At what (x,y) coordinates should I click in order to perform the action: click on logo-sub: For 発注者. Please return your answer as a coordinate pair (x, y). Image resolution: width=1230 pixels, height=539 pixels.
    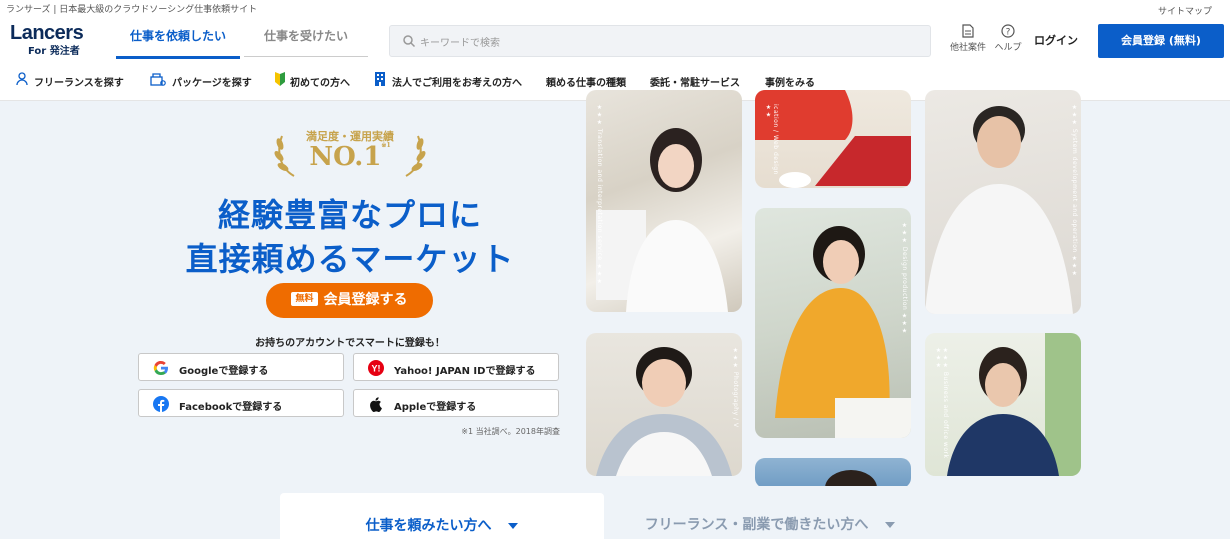
    Looking at the image, I should click on (54, 51).